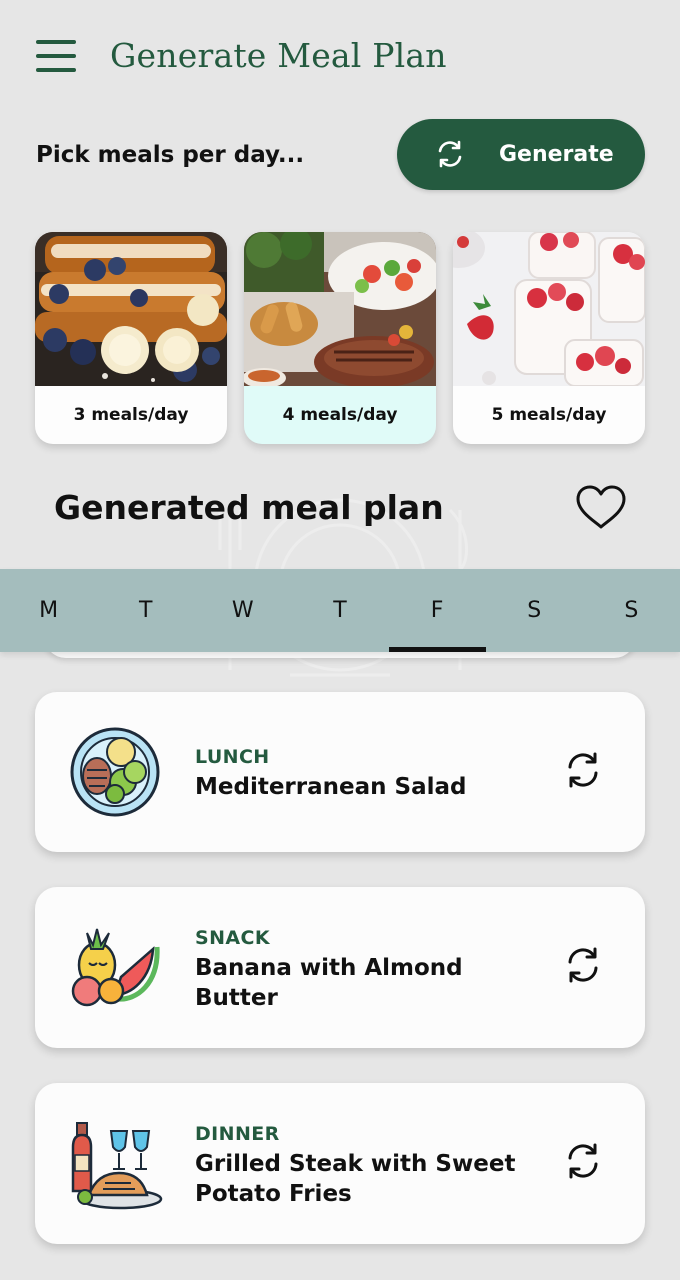  Describe the element at coordinates (340, 309) in the screenshot. I see `steak-platter-photo` at that location.